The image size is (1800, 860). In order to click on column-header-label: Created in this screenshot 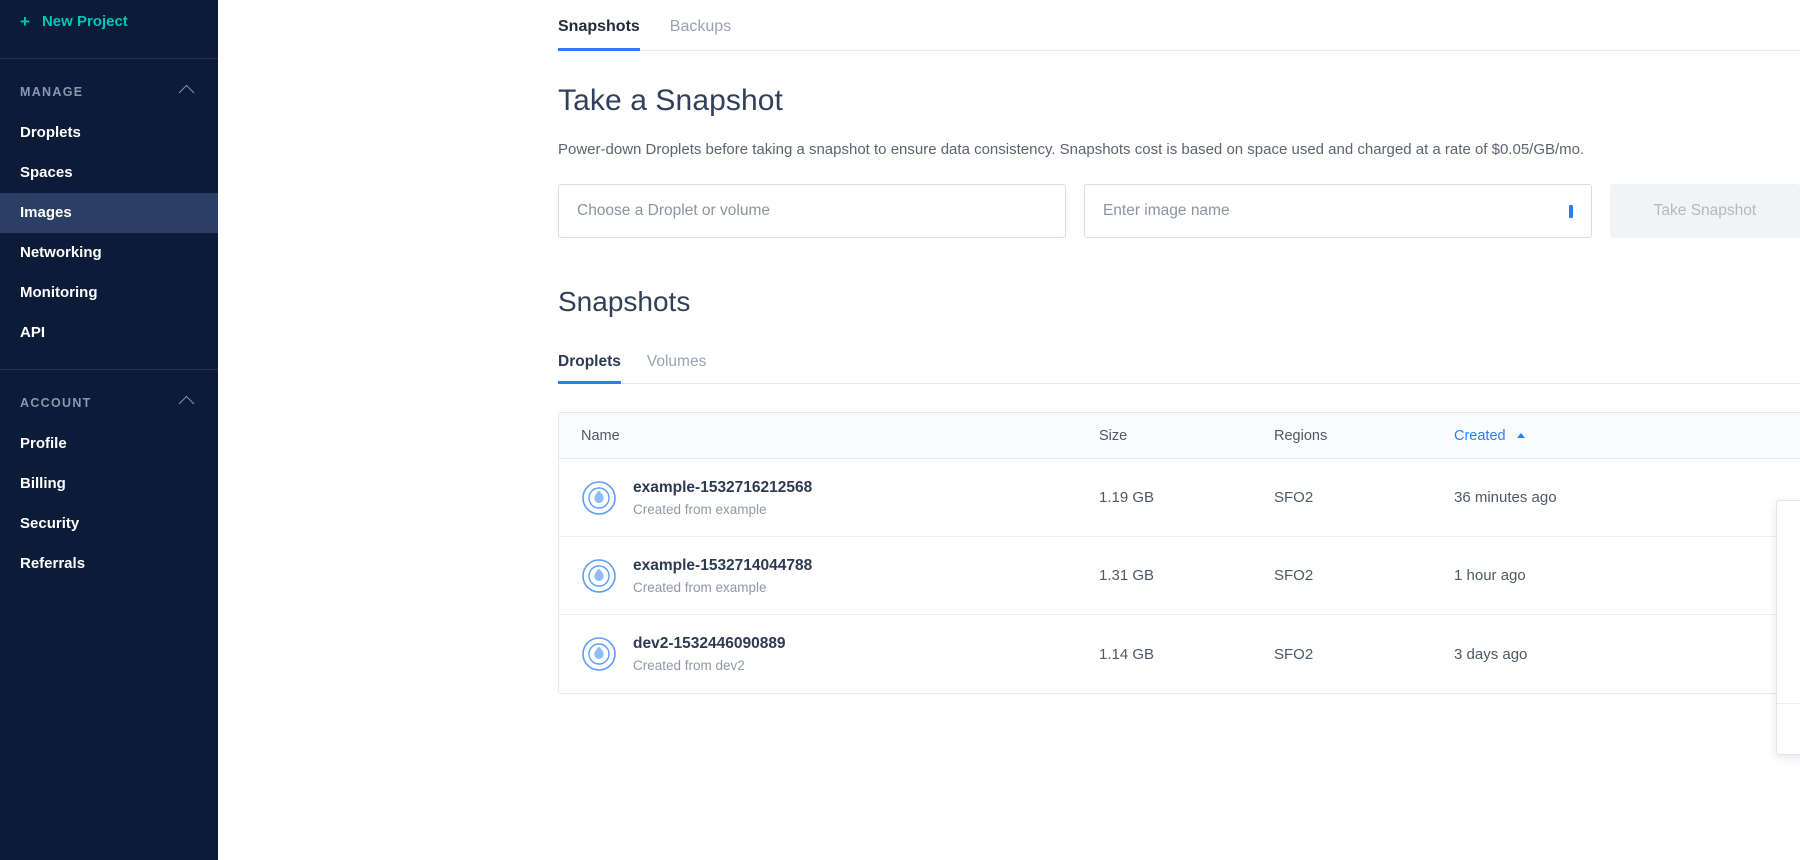, I will do `click(1480, 435)`.